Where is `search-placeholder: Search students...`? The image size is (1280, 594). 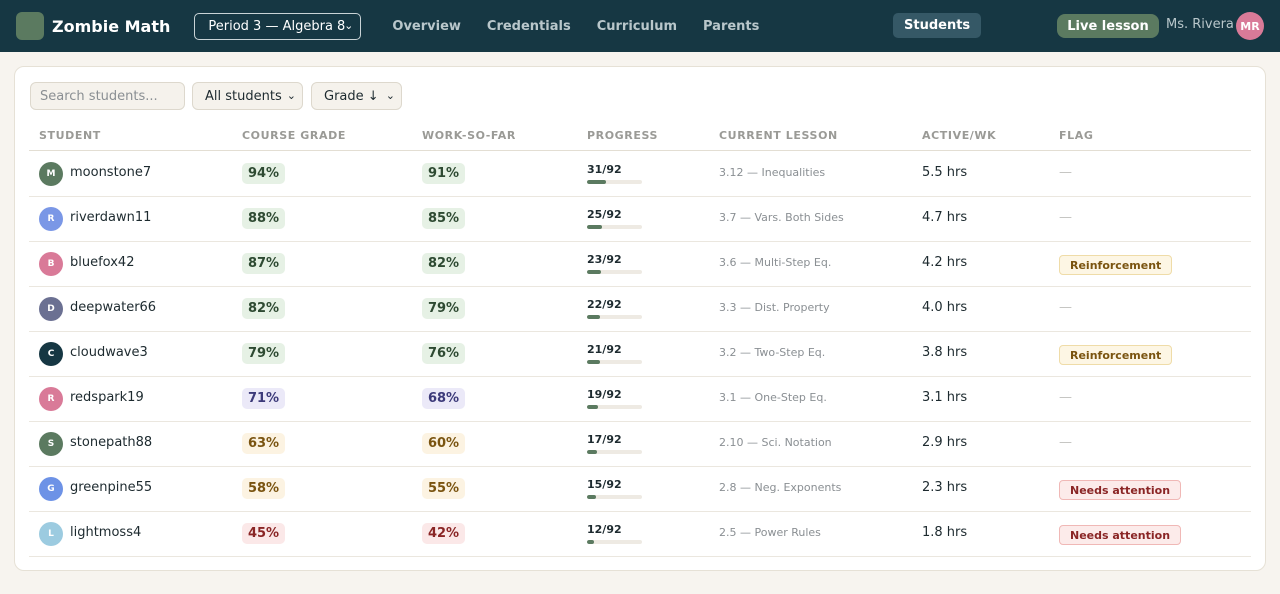
search-placeholder: Search students... is located at coordinates (99, 96).